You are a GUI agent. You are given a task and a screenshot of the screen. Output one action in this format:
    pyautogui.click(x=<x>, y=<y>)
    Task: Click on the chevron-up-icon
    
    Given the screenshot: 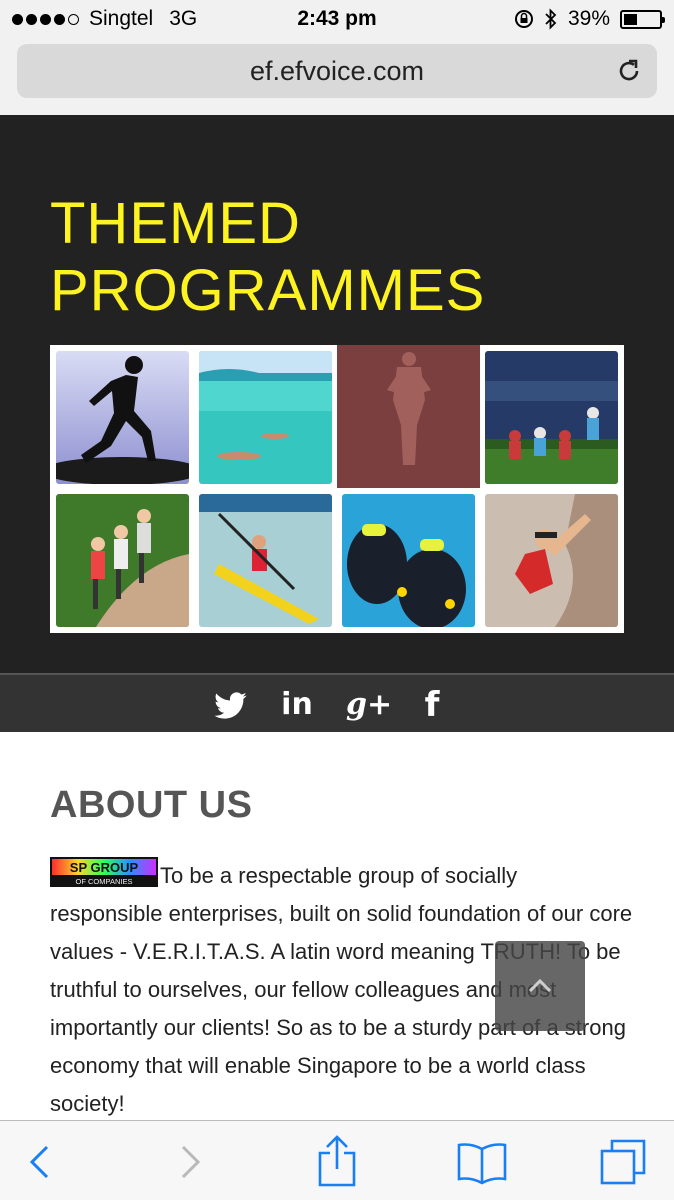 What is the action you would take?
    pyautogui.click(x=540, y=986)
    